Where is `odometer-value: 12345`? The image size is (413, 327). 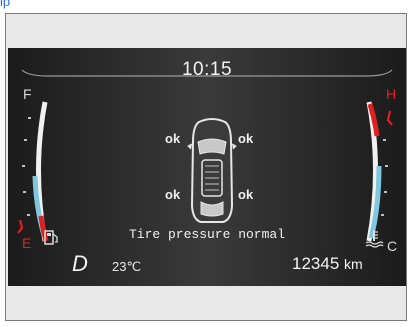 odometer-value: 12345 is located at coordinates (316, 263).